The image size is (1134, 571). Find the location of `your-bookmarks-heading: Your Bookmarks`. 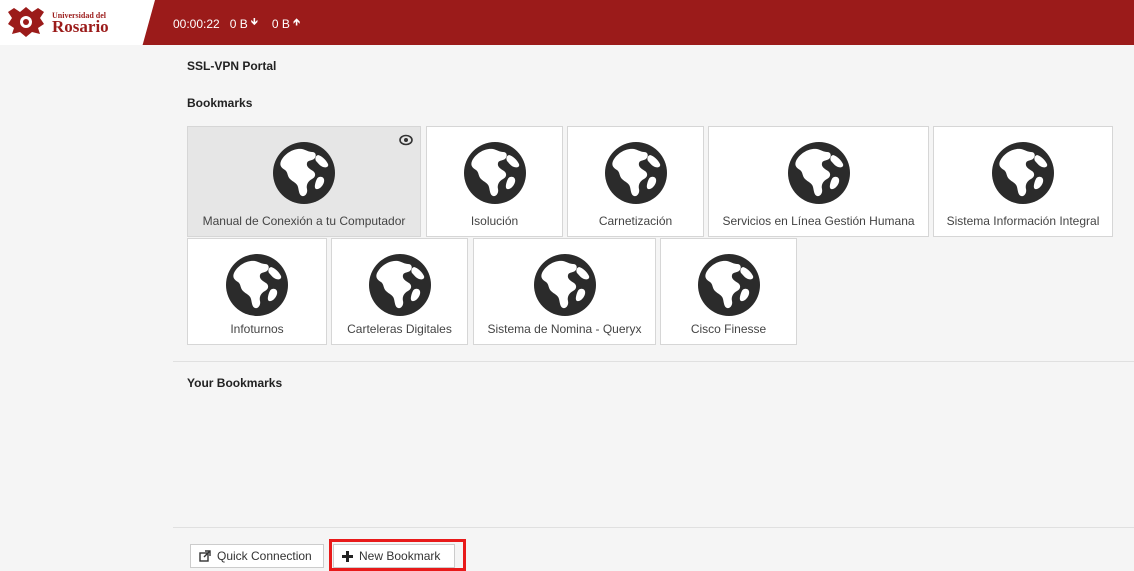

your-bookmarks-heading: Your Bookmarks is located at coordinates (235, 383).